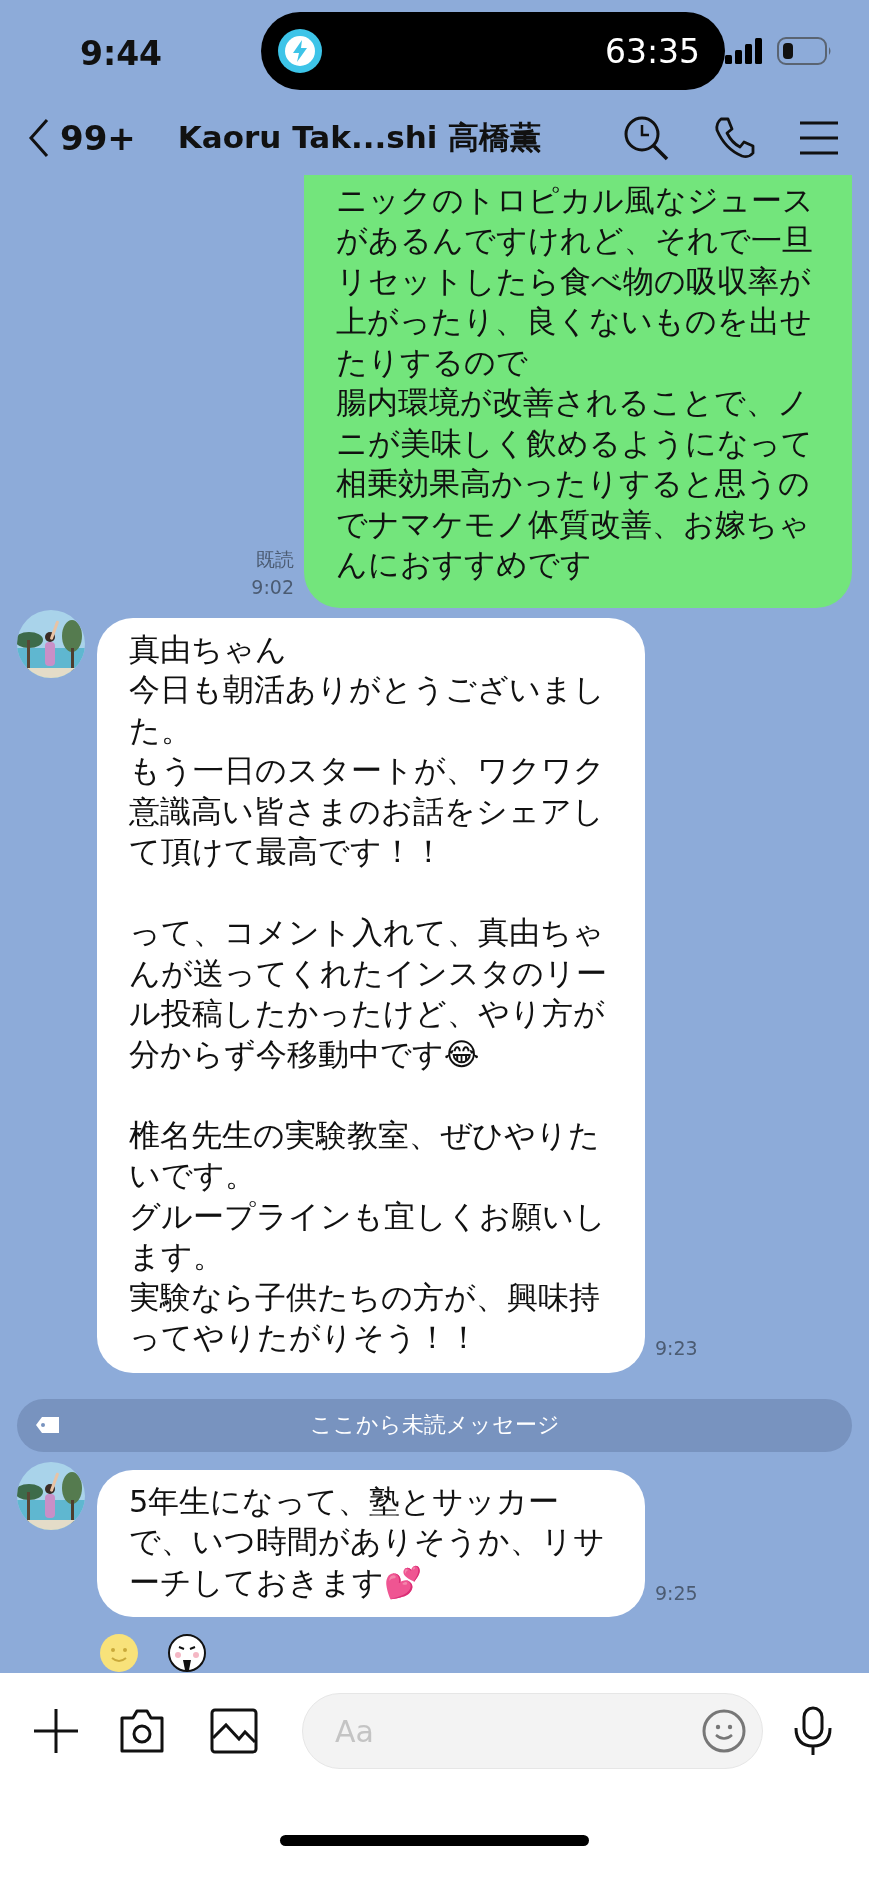 The width and height of the screenshot is (869, 1884). What do you see at coordinates (367, 710) in the screenshot?
I see `message-text: 今日も朝活ありがとうございました。` at bounding box center [367, 710].